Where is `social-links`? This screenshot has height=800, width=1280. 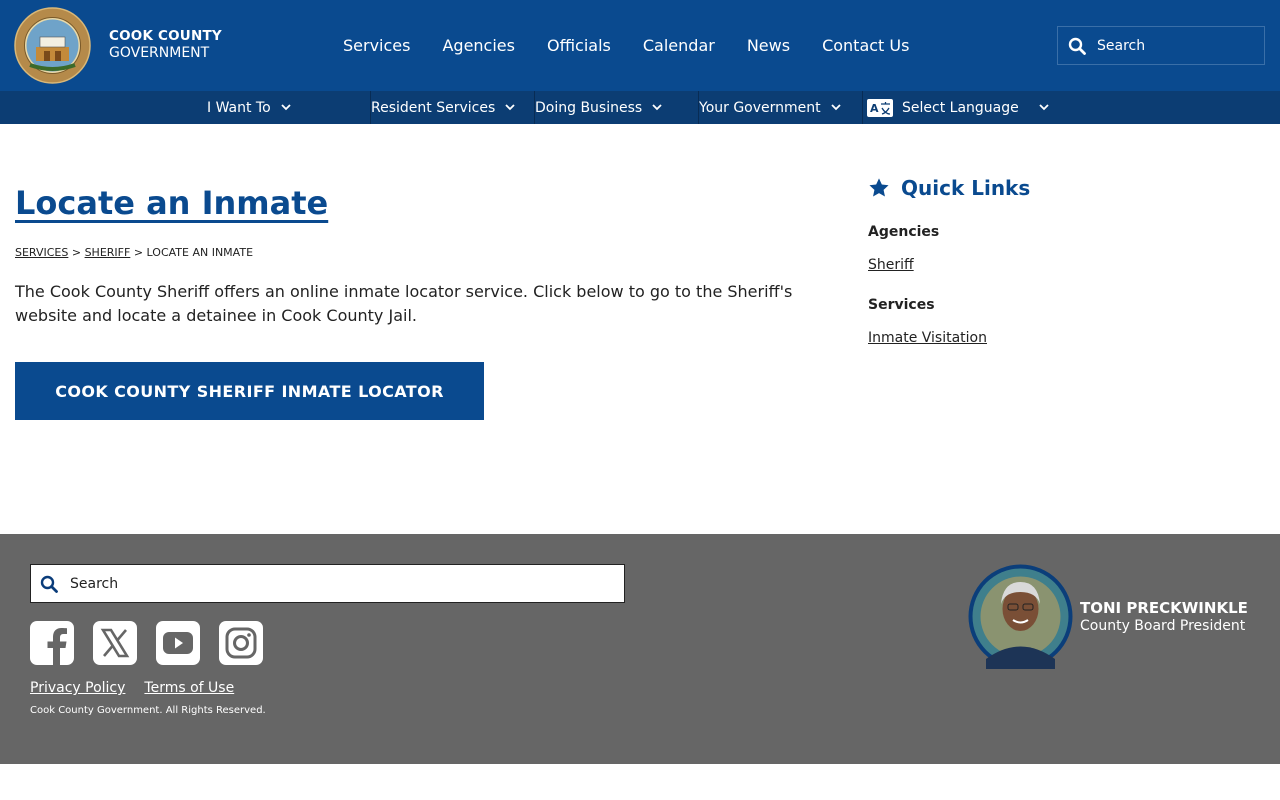 social-links is located at coordinates (156, 643).